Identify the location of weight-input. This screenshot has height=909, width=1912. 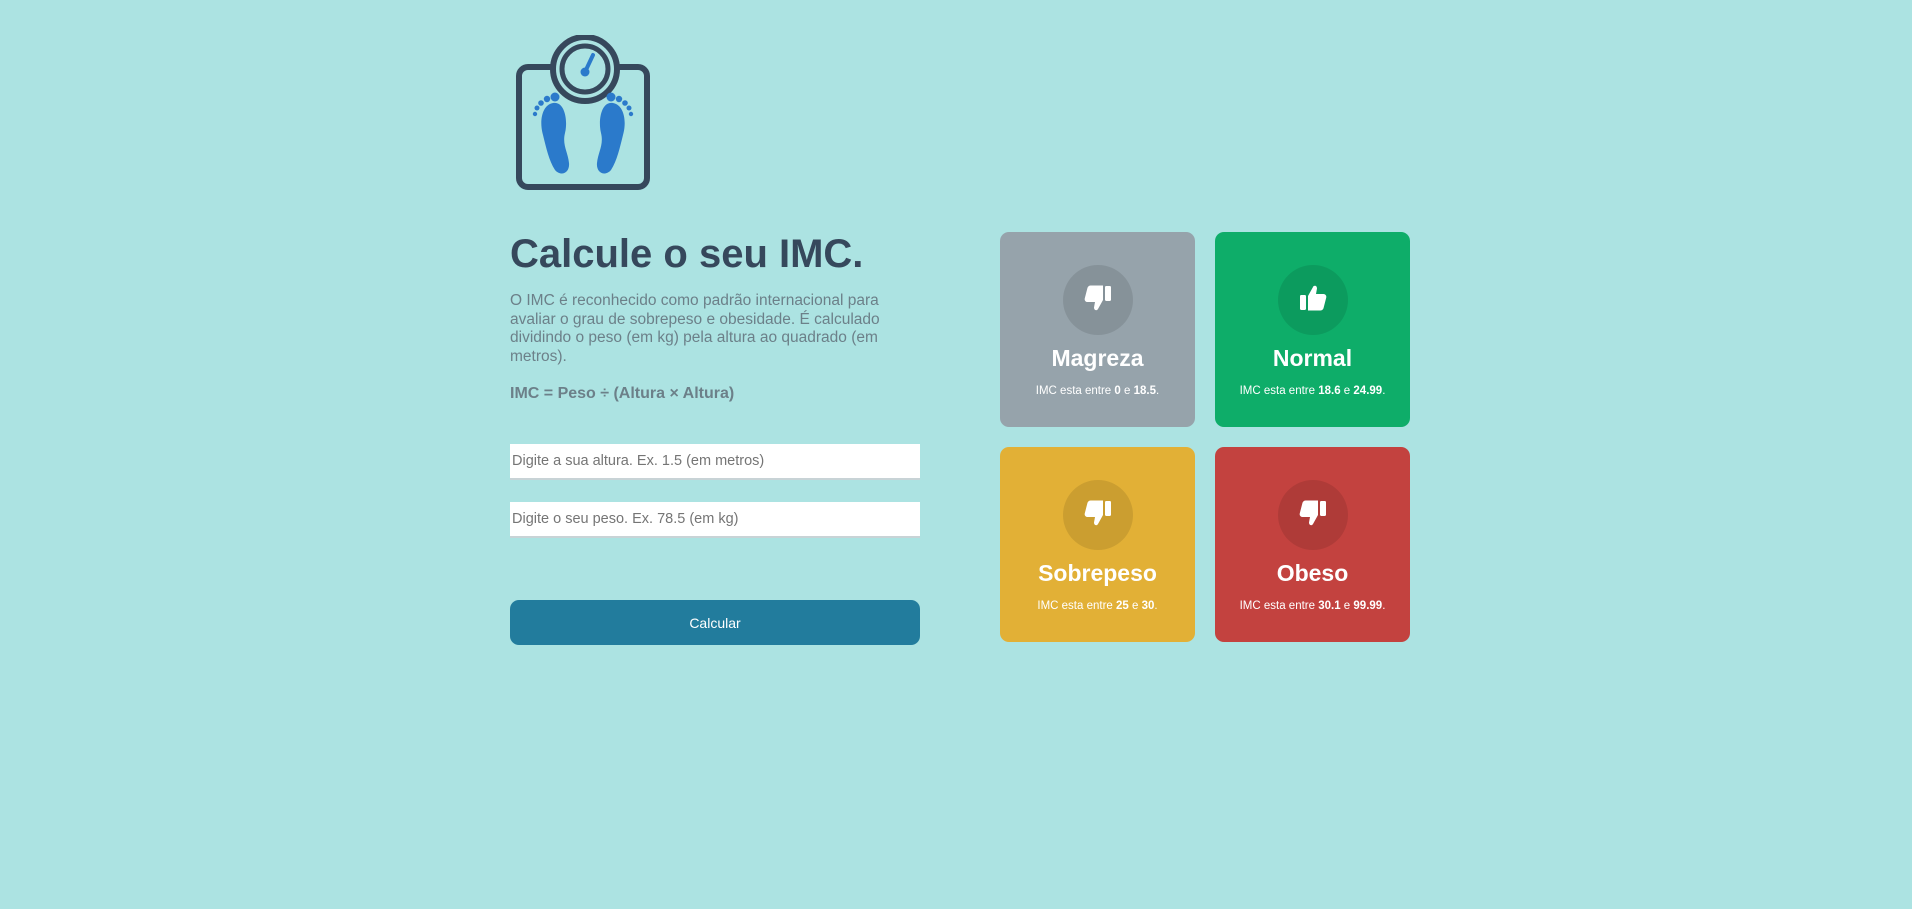
(715, 520).